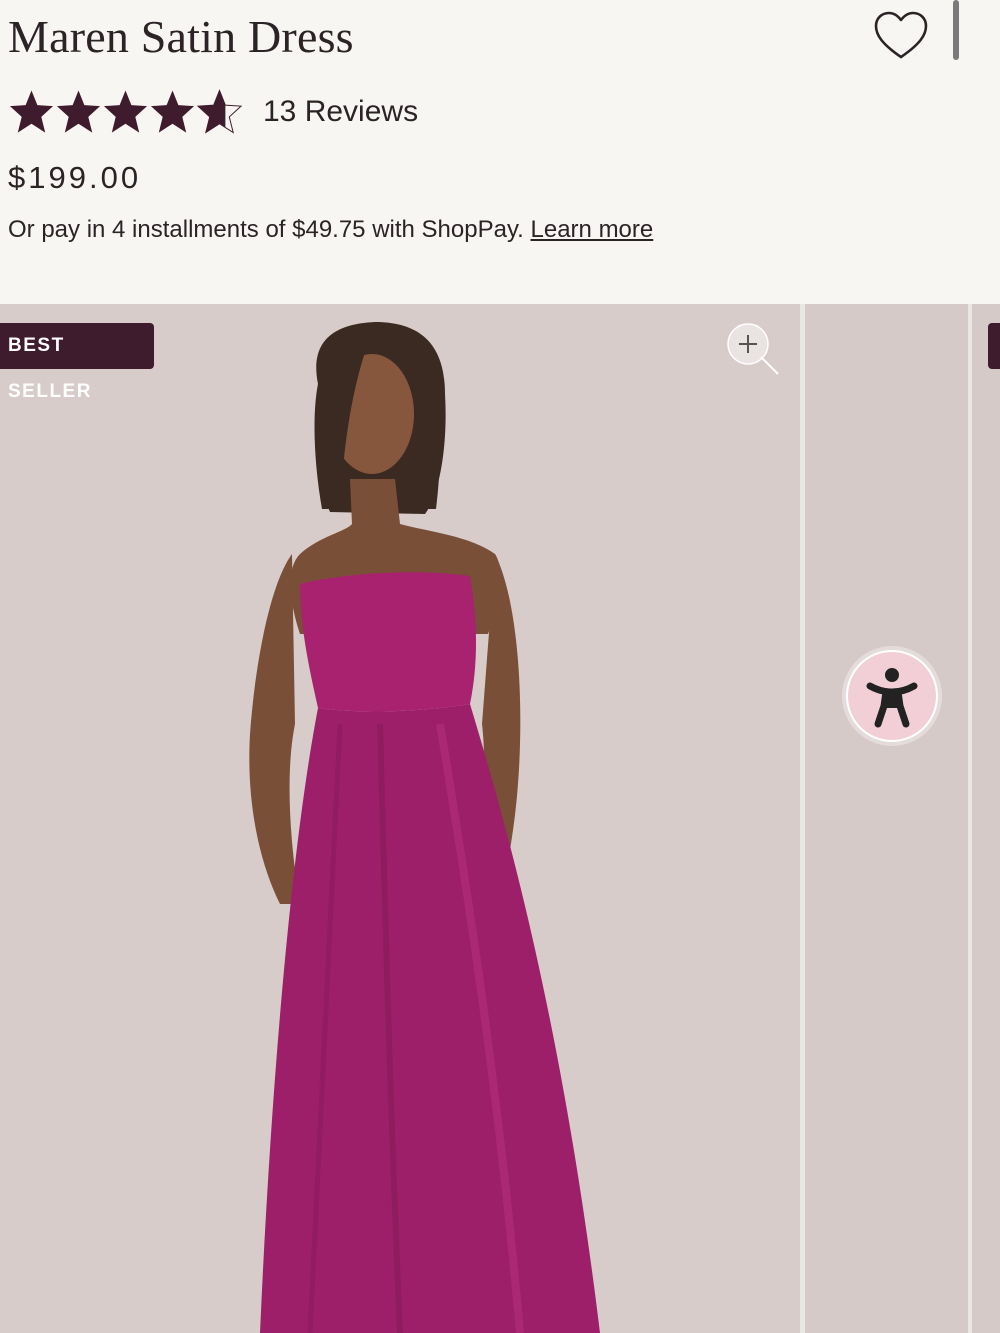 Image resolution: width=1000 pixels, height=1333 pixels. Describe the element at coordinates (75, 177) in the screenshot. I see `product-price: $199.00` at that location.